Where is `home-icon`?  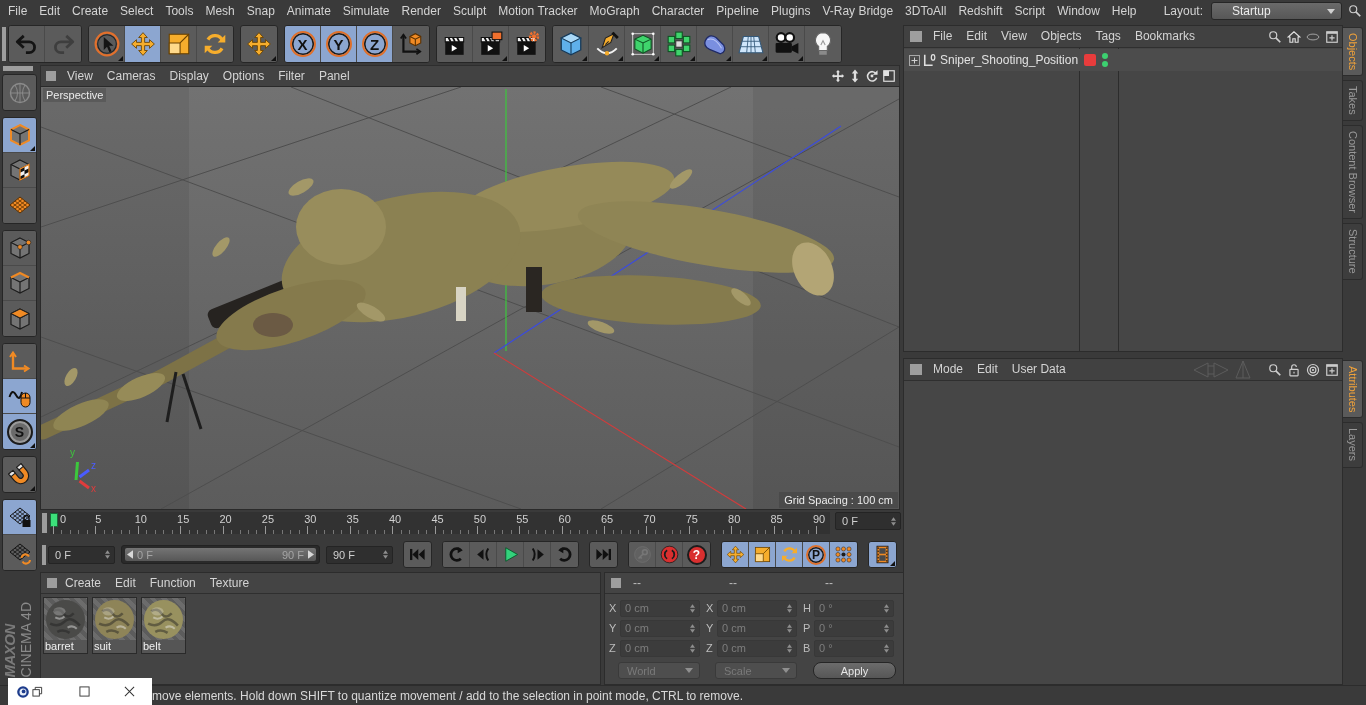
home-icon is located at coordinates (1294, 36).